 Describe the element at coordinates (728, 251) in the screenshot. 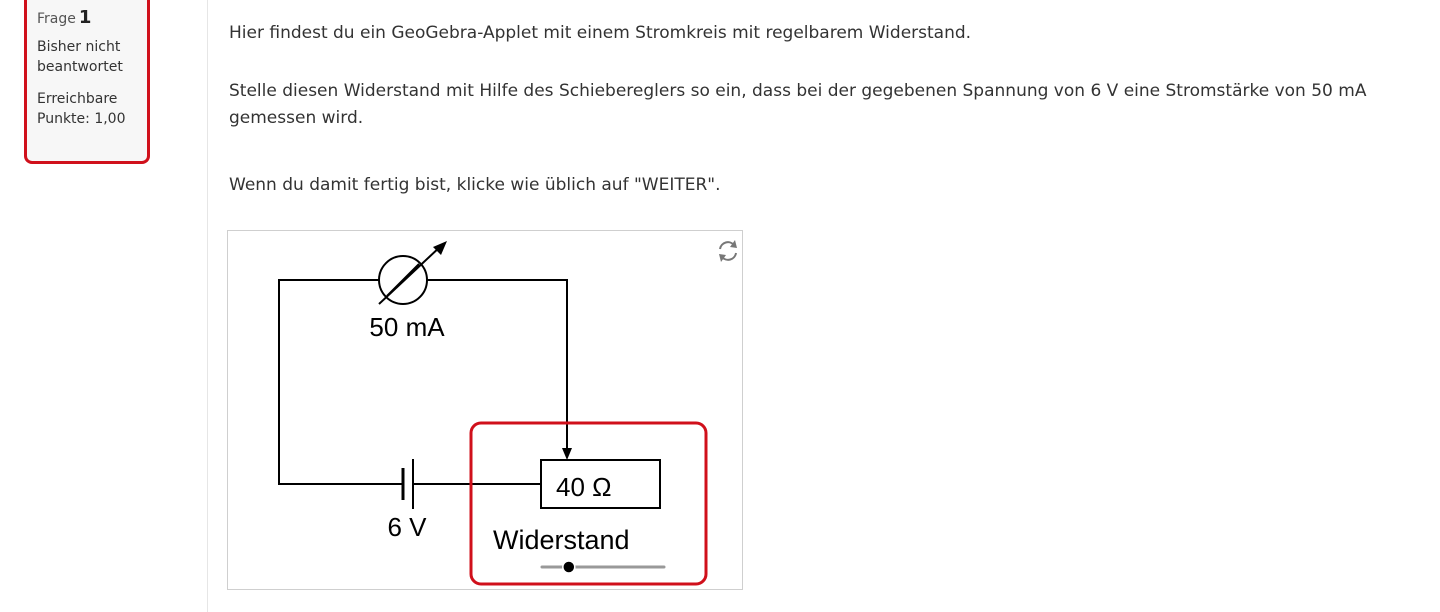

I see `refresh-icon` at that location.